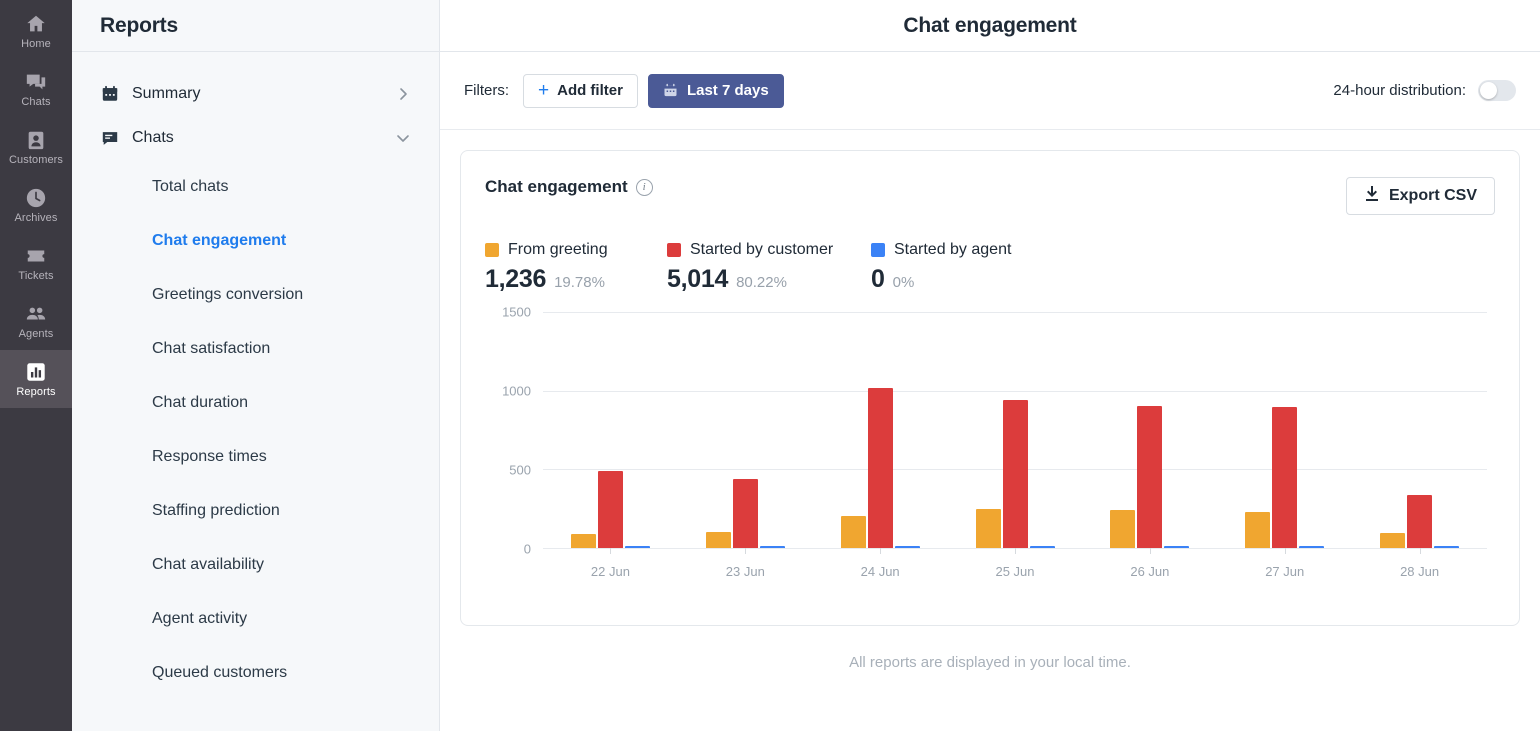 The image size is (1540, 731). I want to click on rail-label-customers: Customers, so click(36, 160).